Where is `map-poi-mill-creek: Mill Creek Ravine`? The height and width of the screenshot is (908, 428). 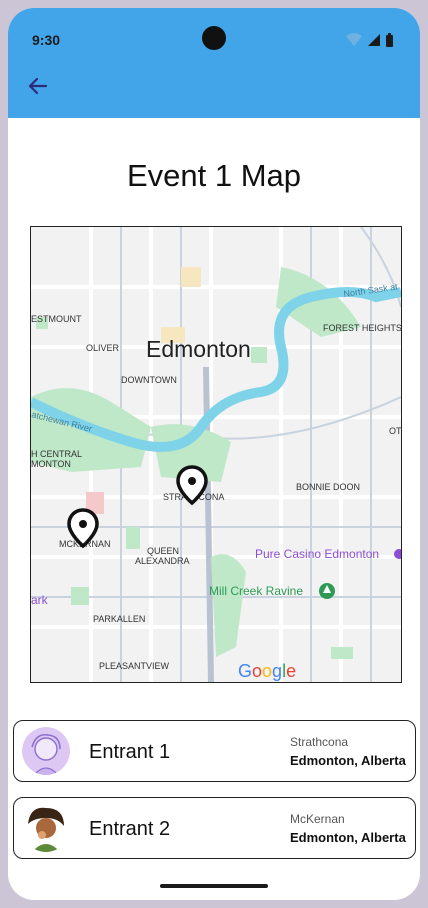
map-poi-mill-creek: Mill Creek Ravine is located at coordinates (256, 591).